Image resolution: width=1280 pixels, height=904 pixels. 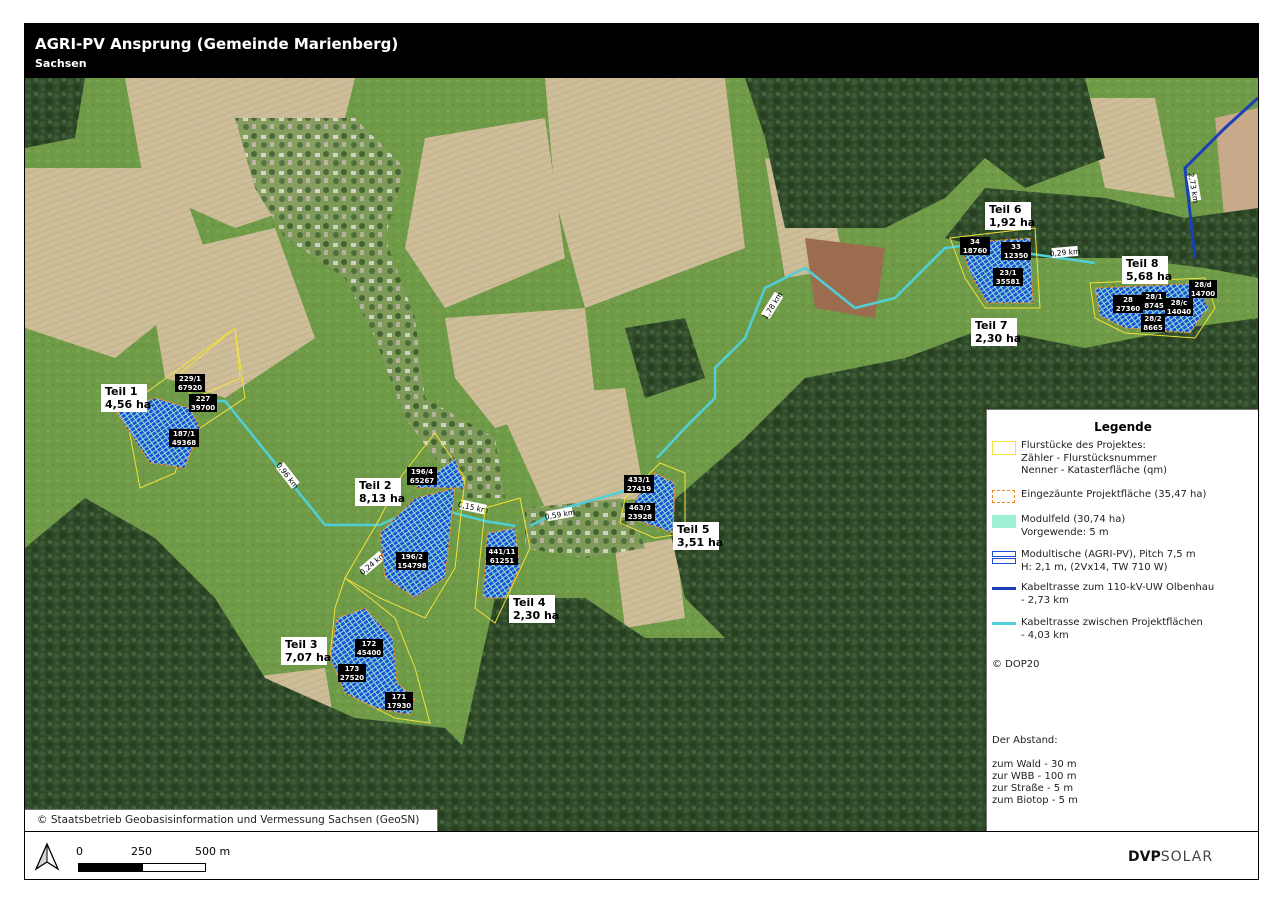 I want to click on parcel-area: 39700, so click(x=203, y=408).